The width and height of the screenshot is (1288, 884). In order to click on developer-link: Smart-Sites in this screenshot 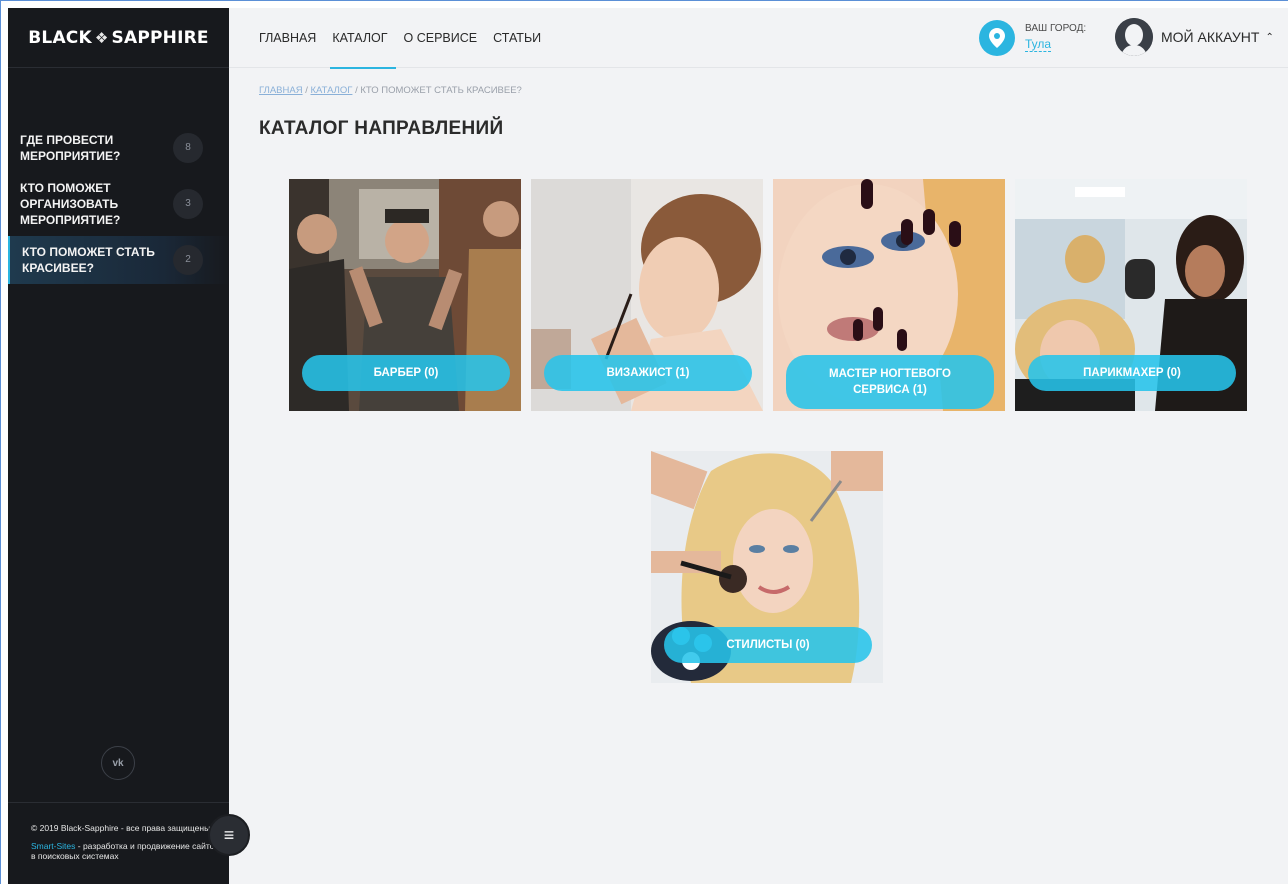, I will do `click(53, 846)`.